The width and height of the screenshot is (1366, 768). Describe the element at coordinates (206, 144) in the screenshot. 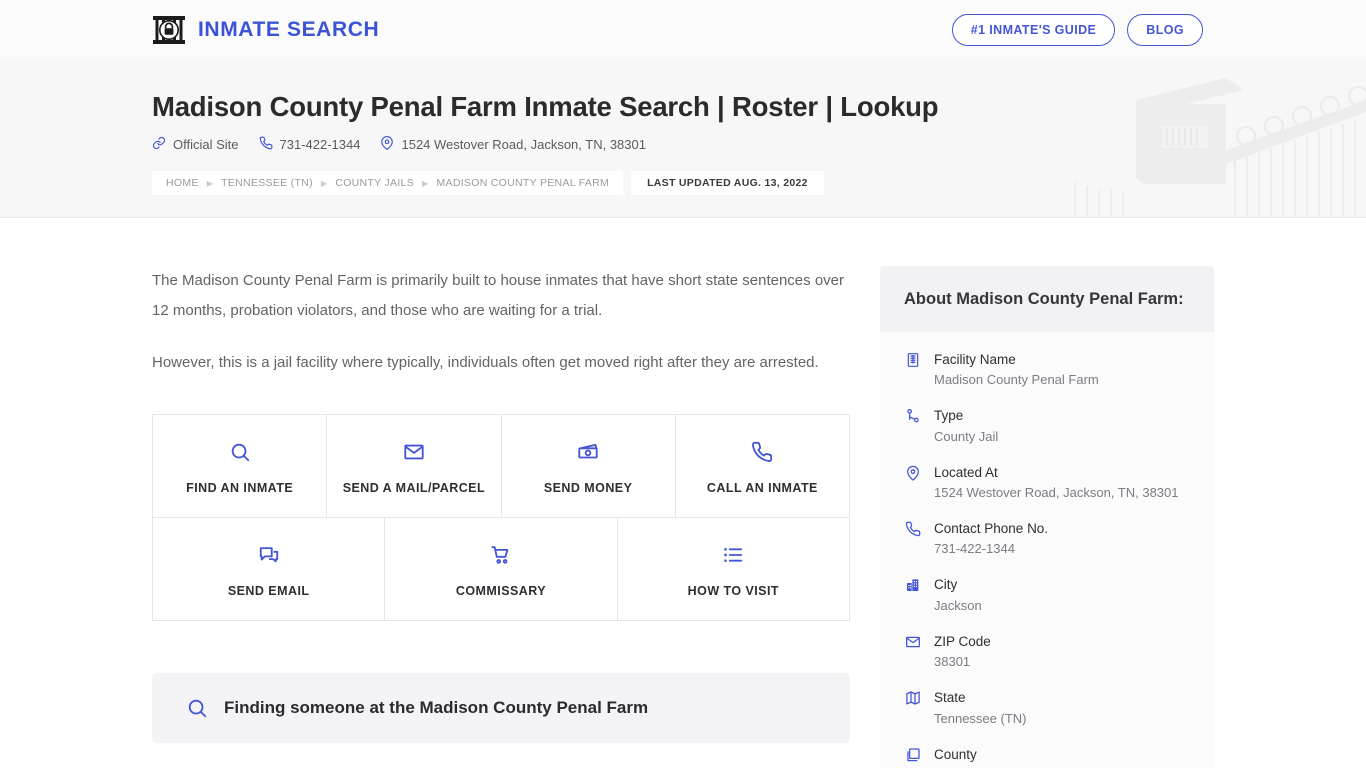

I see `official-site-label: Official Site` at that location.